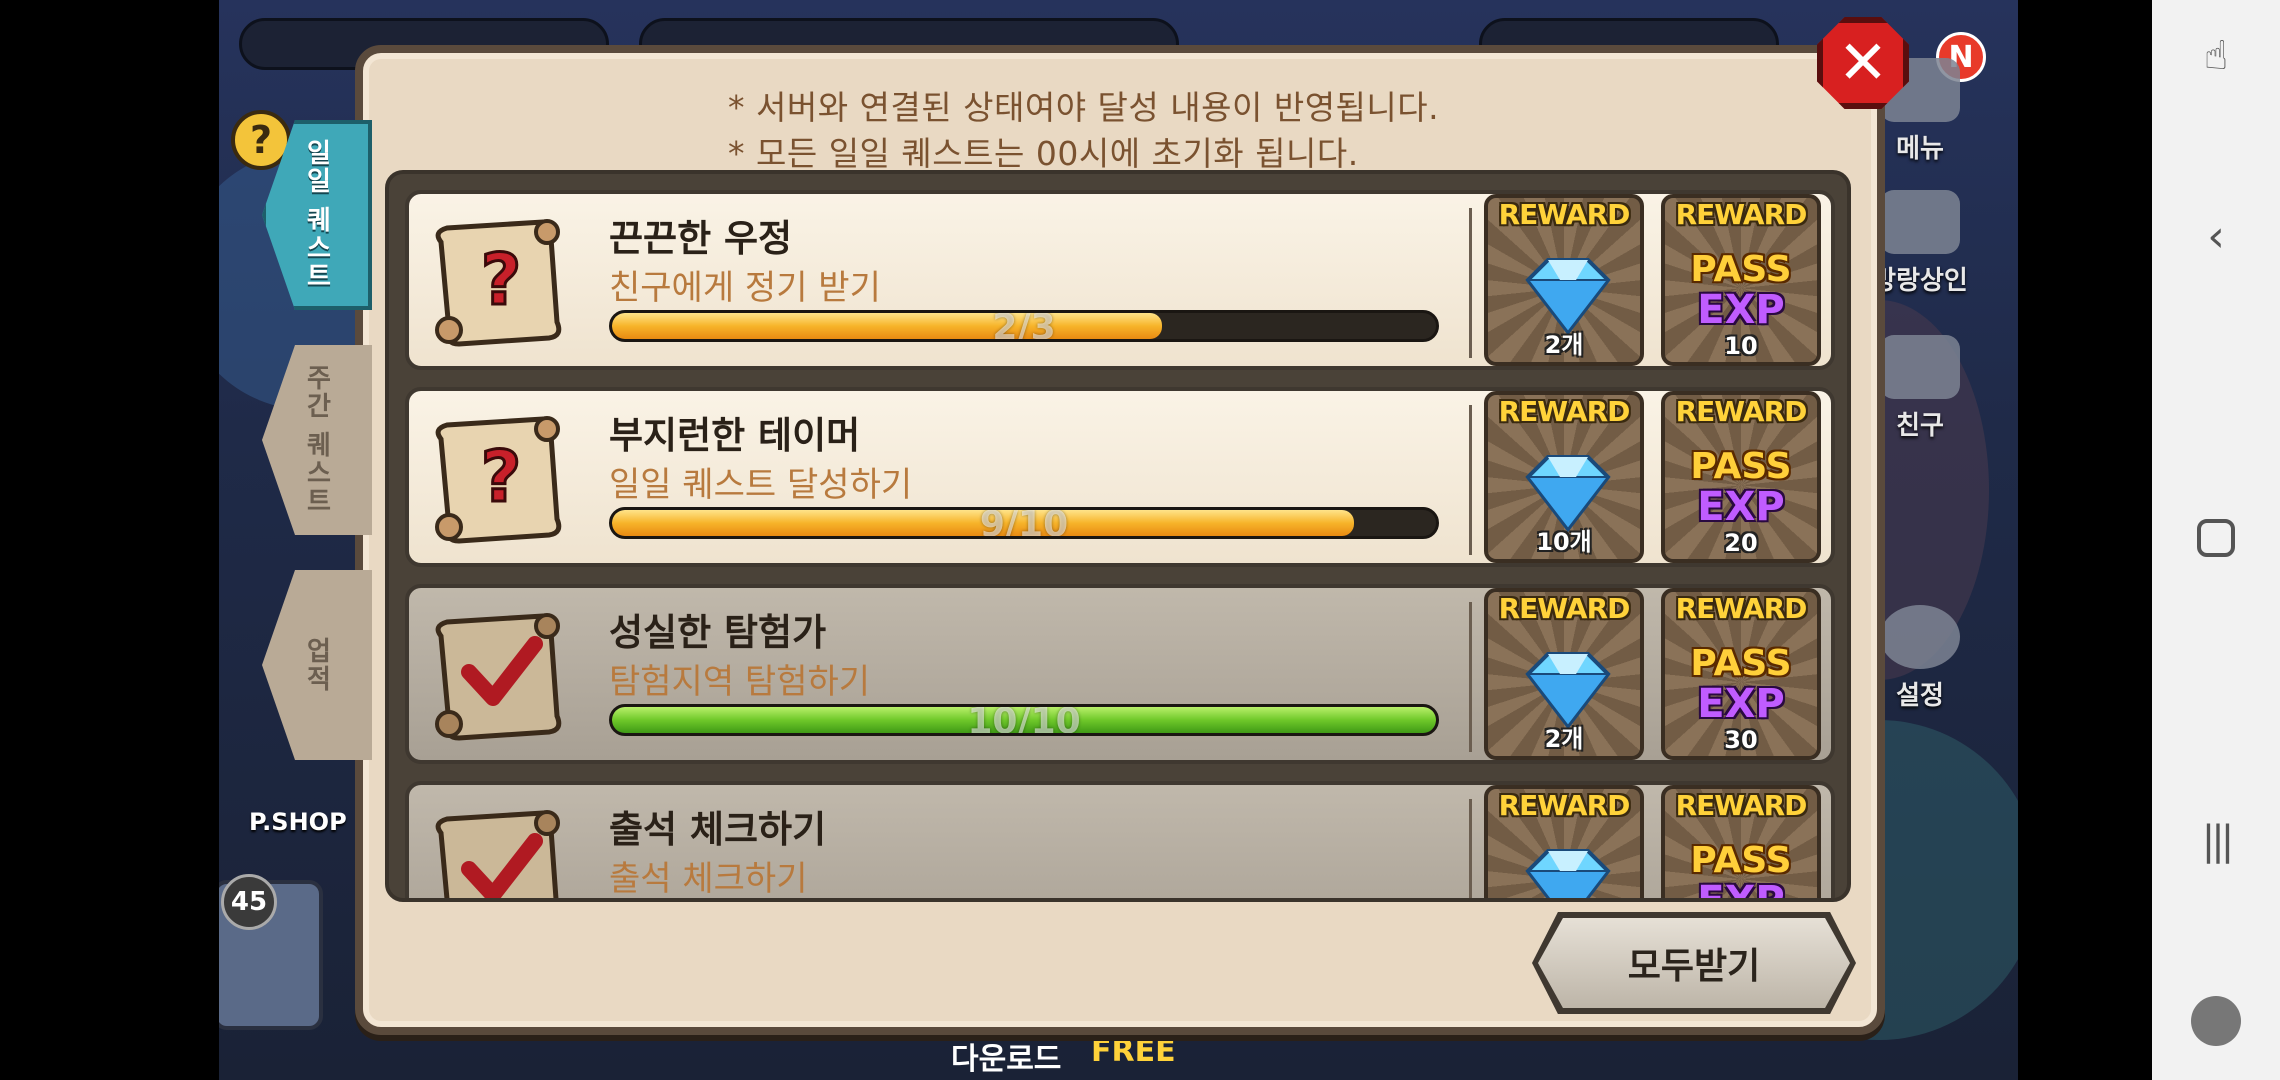  I want to click on notice-line: * 서버와 연결된 상태여야 달성 내용이 반영됩니다., so click(1084, 107).